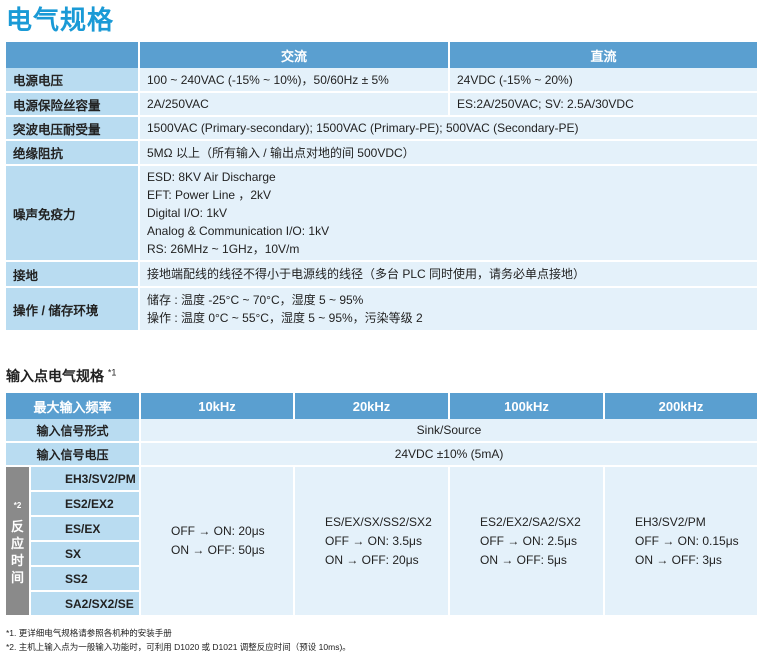 The height and width of the screenshot is (656, 761). I want to click on header-100khz: 100kHz, so click(527, 406).